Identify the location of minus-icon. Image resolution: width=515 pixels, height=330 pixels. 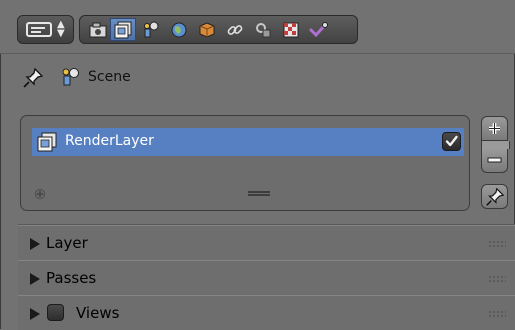
(494, 160).